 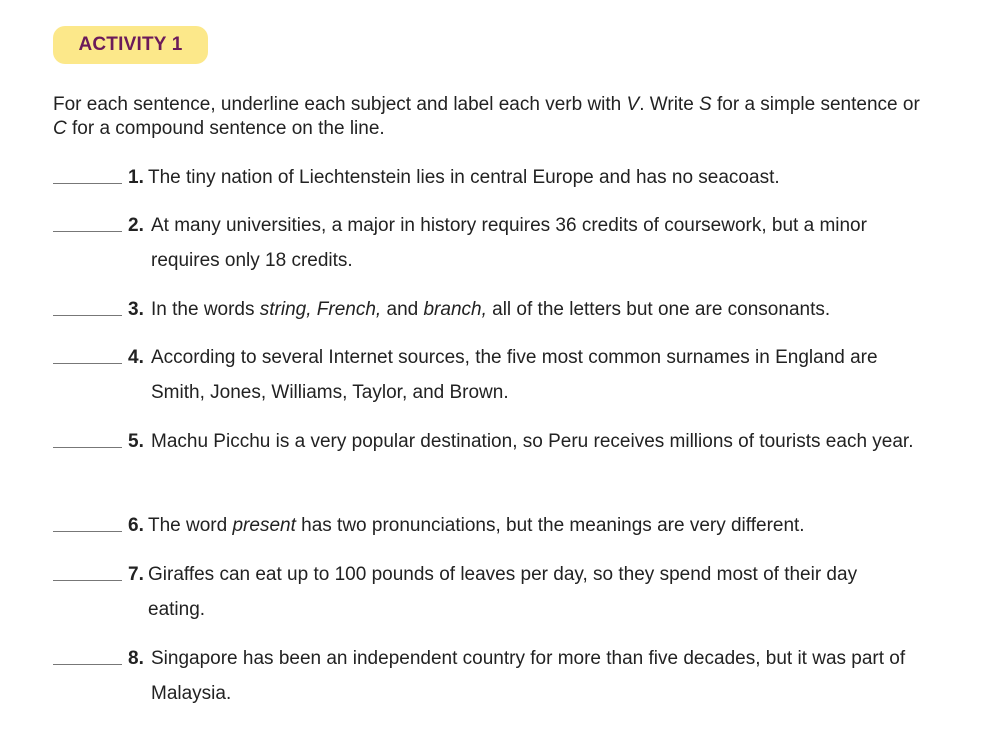 What do you see at coordinates (136, 309) in the screenshot?
I see `item-number-3: 3.` at bounding box center [136, 309].